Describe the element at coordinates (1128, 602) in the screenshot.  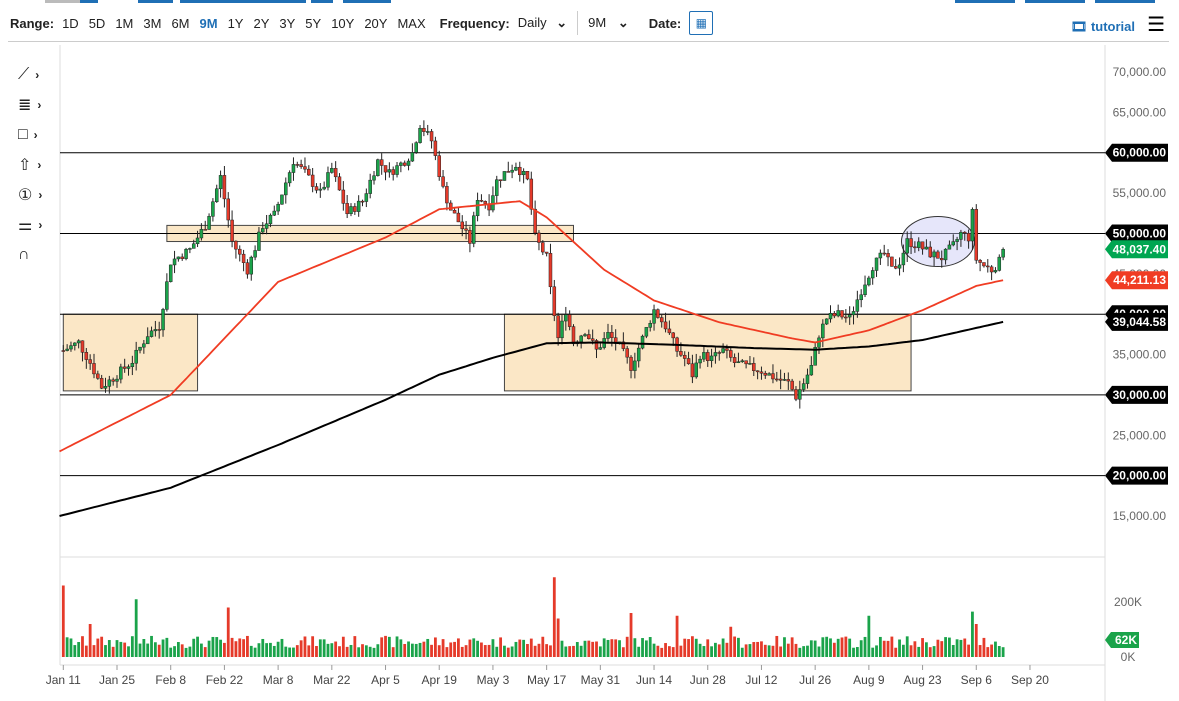
I see `volume-tick-label: 200K` at that location.